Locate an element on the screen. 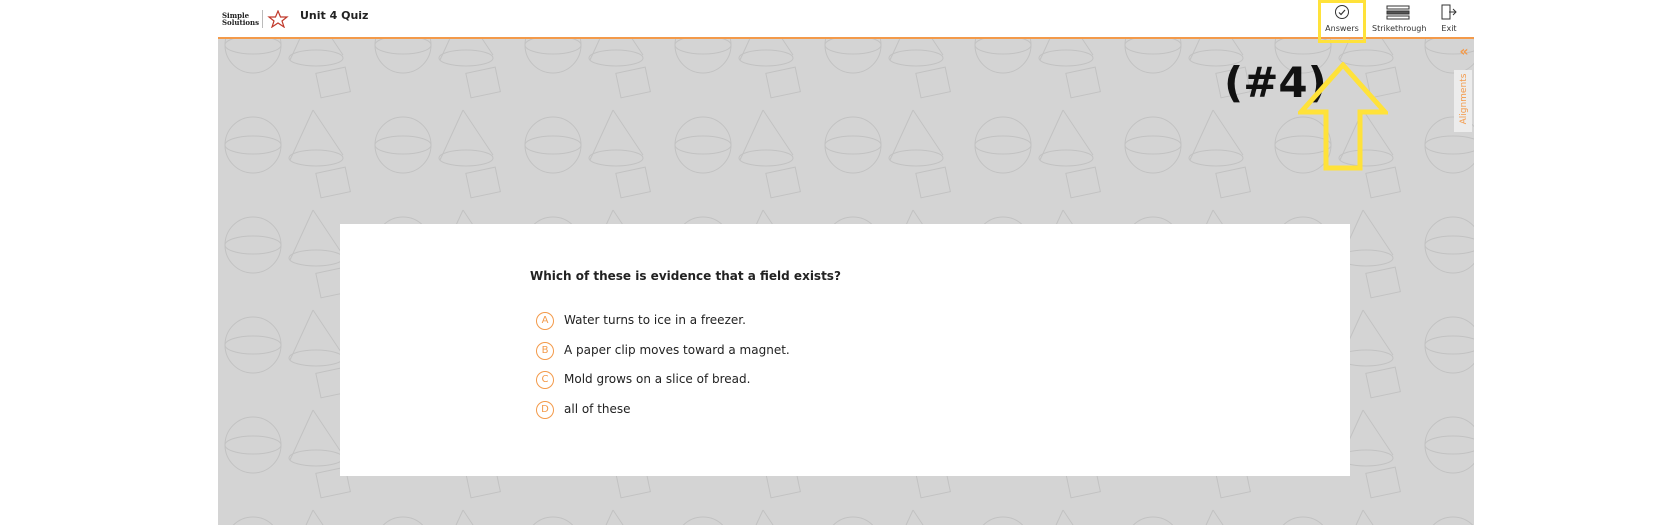 Image resolution: width=1680 pixels, height=525 pixels. exit-button: Exit is located at coordinates (1449, 20).